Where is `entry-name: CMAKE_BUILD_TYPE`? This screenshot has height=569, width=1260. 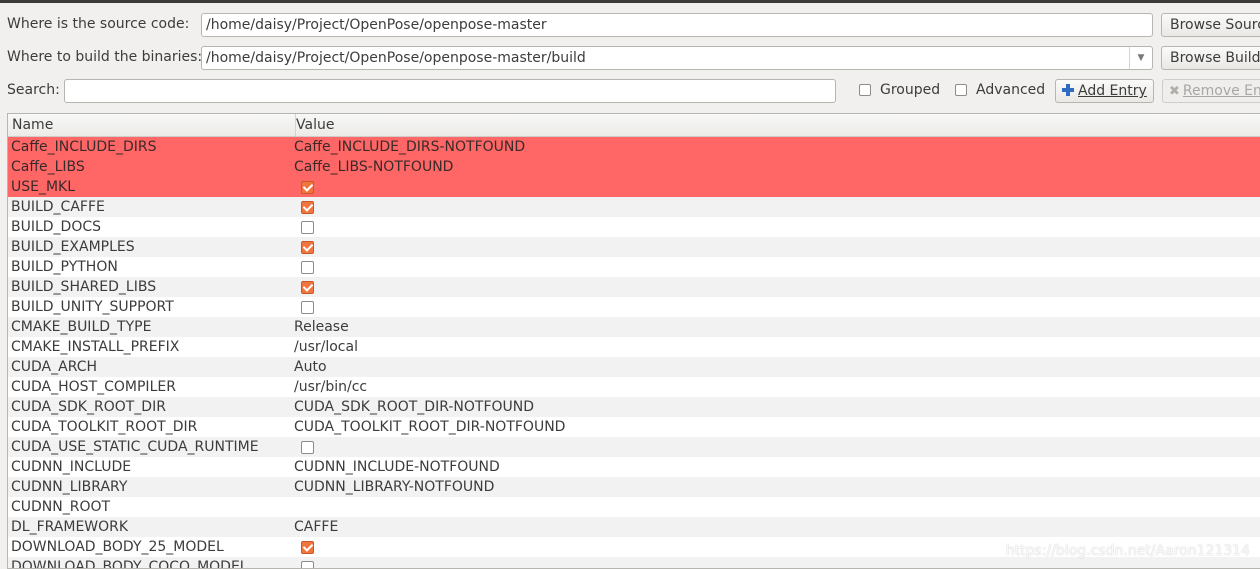
entry-name: CMAKE_BUILD_TYPE is located at coordinates (81, 327).